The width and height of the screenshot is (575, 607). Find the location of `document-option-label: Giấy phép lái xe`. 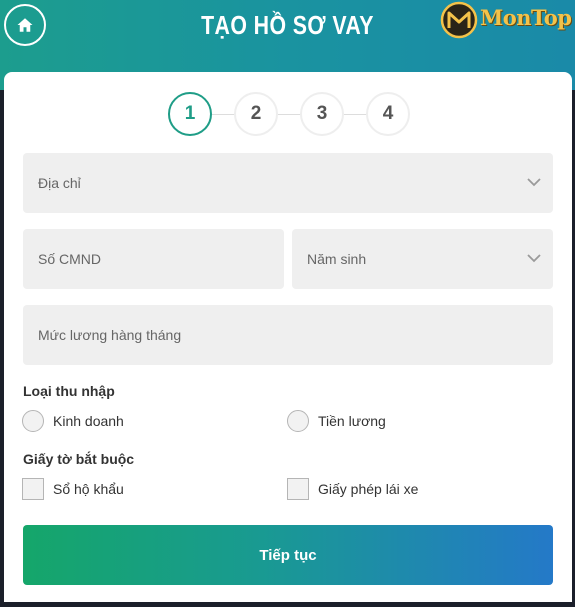

document-option-label: Giấy phép lái xe is located at coordinates (368, 489).